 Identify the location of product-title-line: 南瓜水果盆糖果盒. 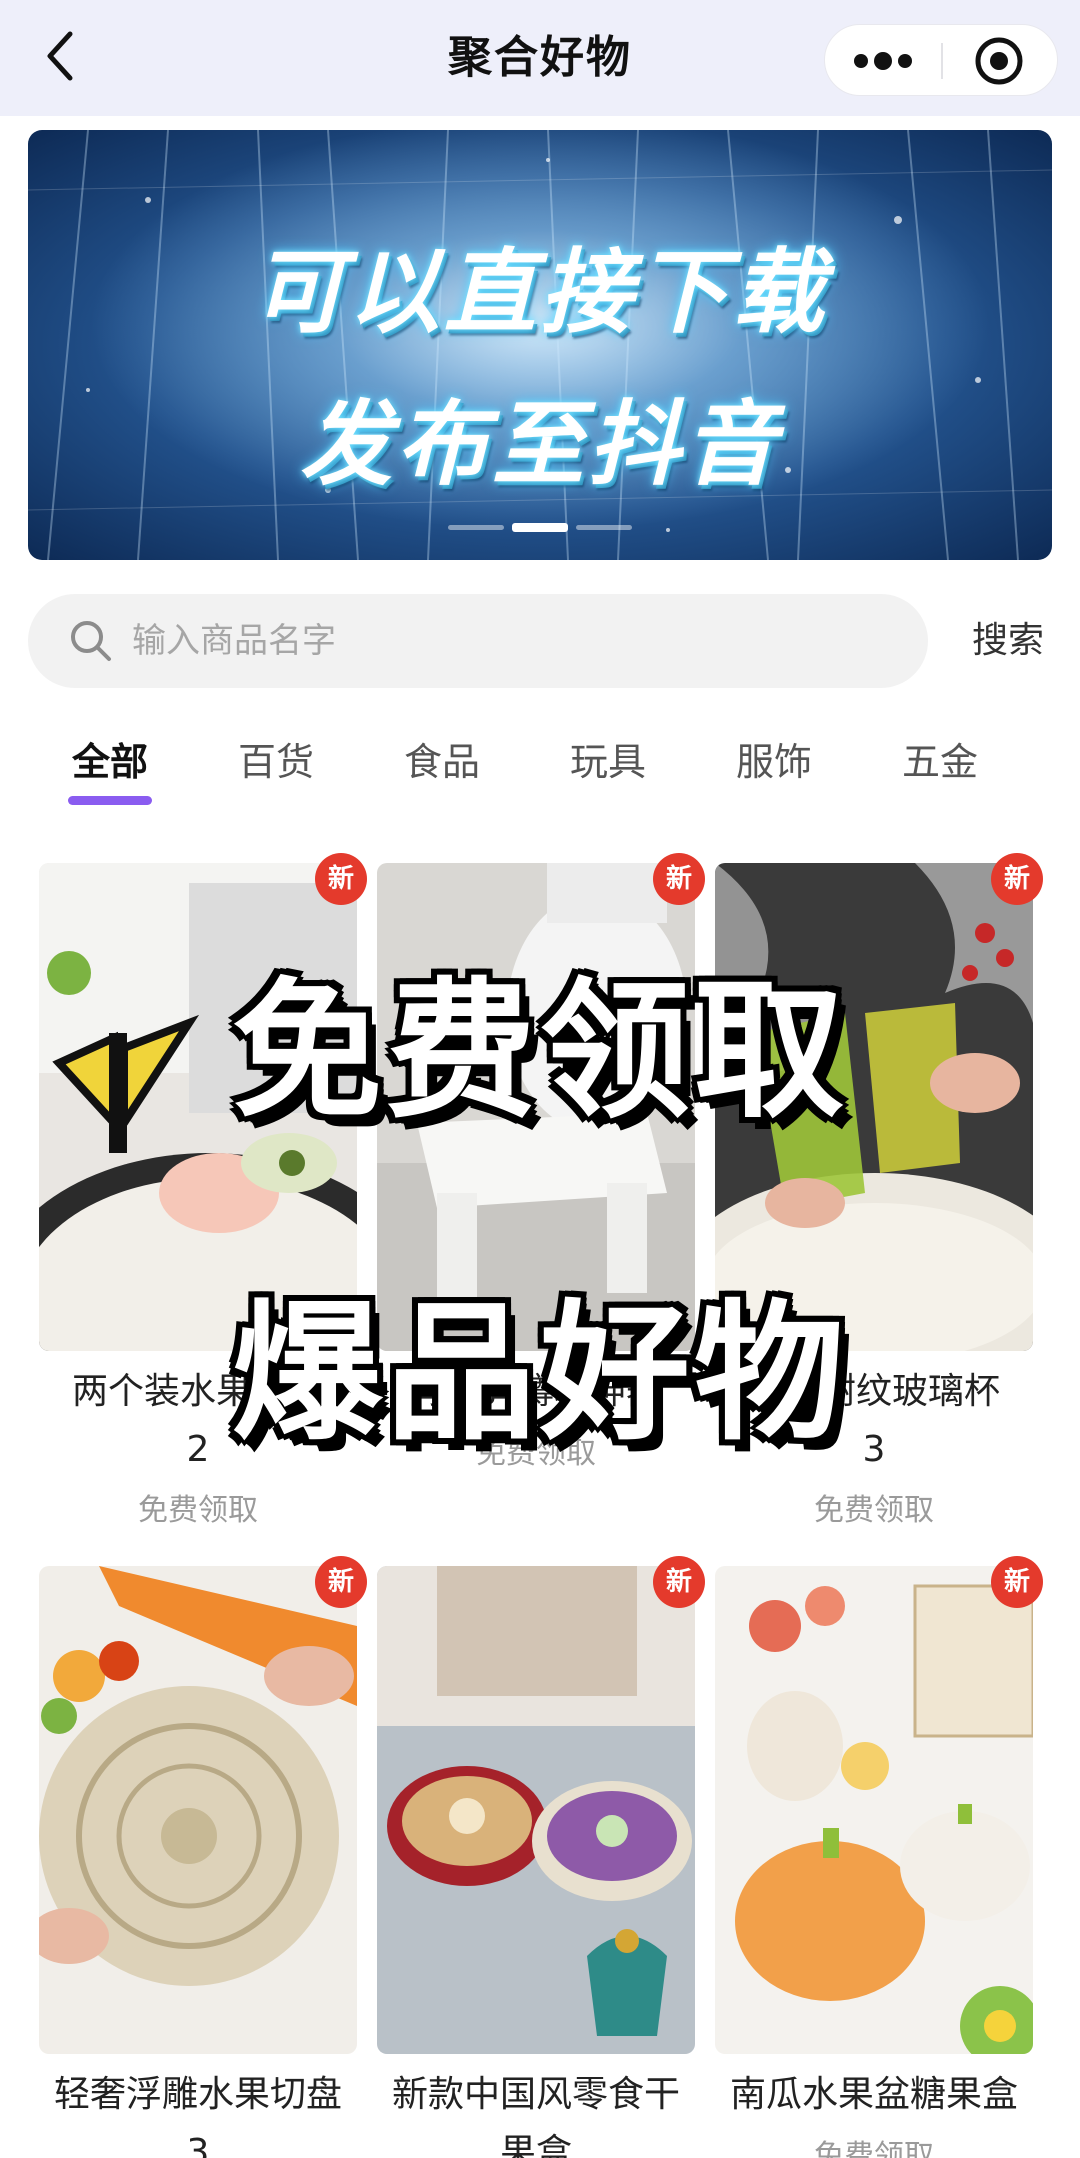
(873, 2094).